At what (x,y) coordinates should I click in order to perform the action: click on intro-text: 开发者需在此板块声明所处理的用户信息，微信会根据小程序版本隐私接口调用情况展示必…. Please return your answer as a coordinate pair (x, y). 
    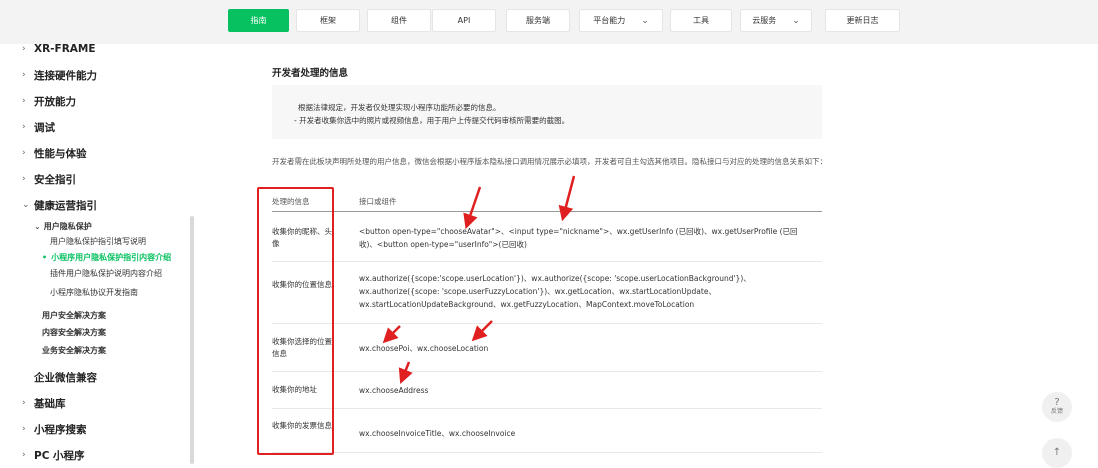
    Looking at the image, I should click on (549, 161).